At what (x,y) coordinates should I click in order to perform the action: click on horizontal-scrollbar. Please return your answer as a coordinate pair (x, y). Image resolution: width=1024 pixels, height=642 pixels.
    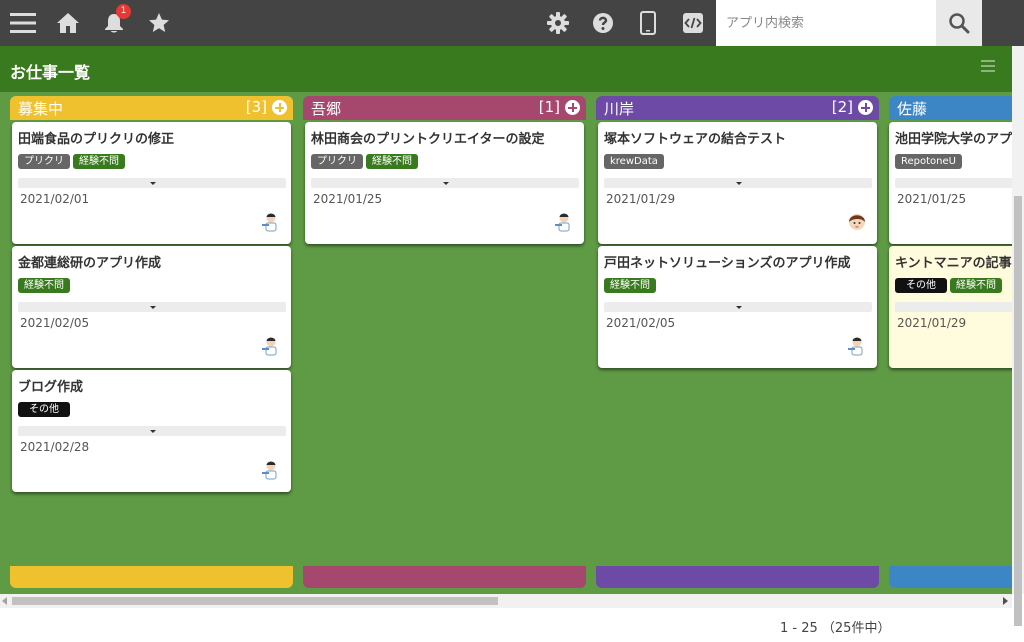
    Looking at the image, I should click on (506, 601).